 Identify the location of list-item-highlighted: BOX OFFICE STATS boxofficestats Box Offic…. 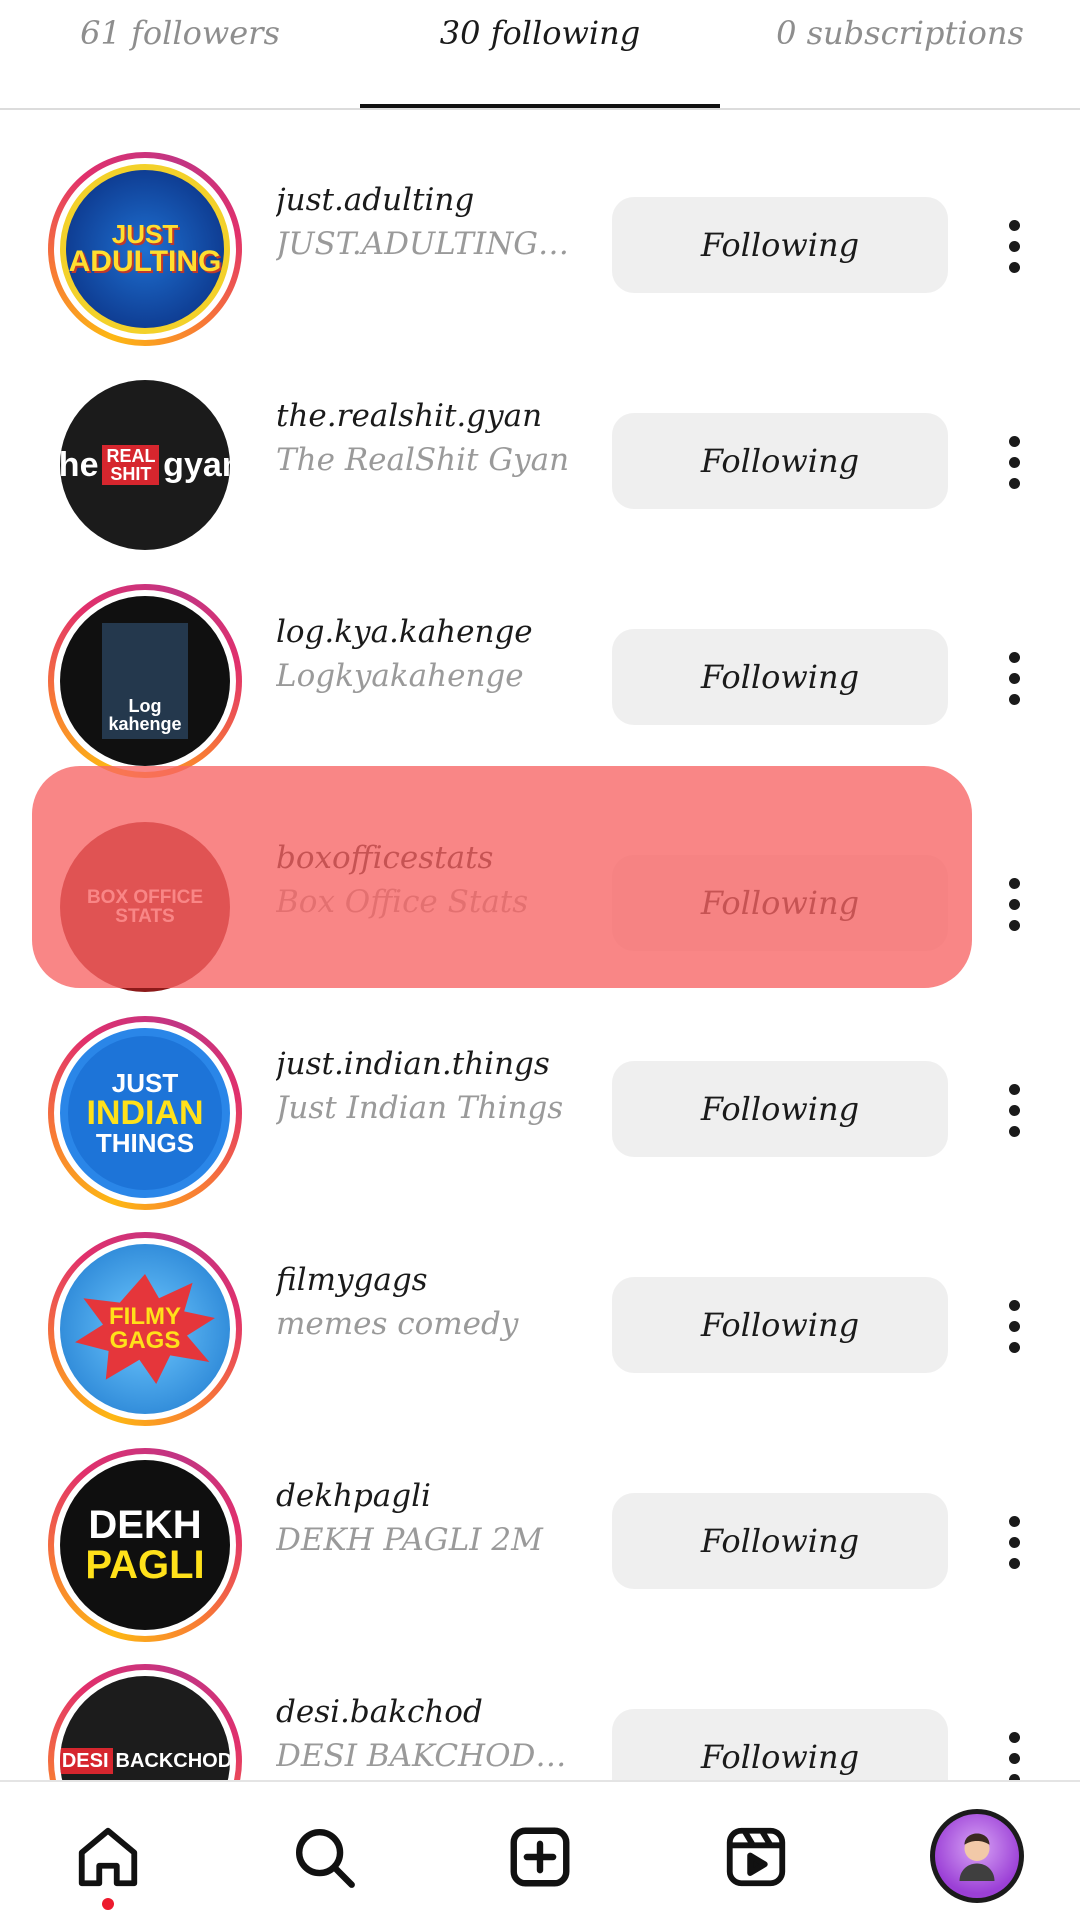
(540, 879).